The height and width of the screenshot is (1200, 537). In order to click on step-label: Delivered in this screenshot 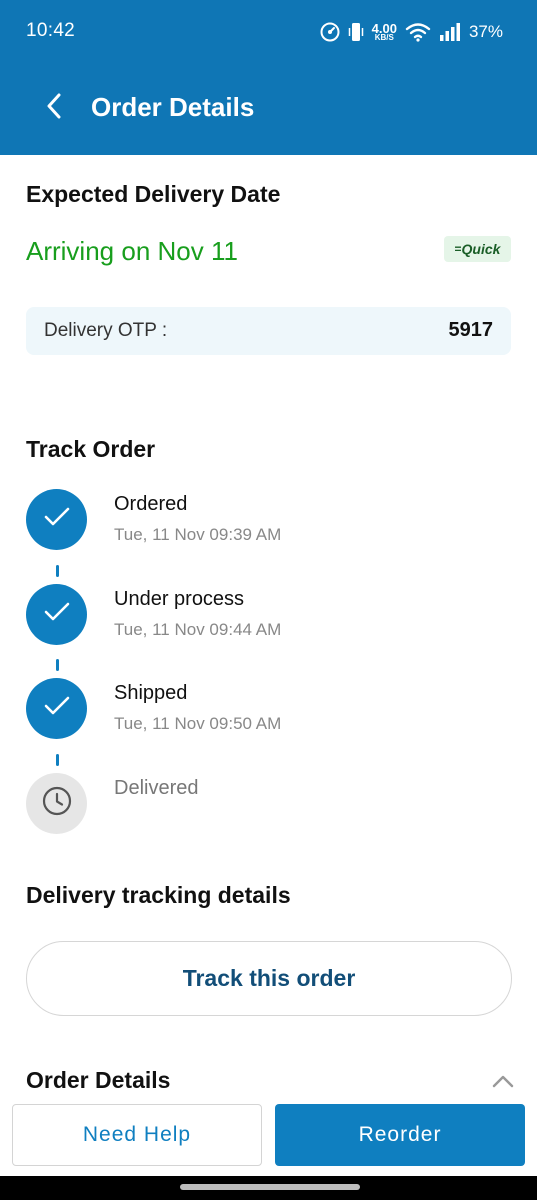, I will do `click(156, 788)`.